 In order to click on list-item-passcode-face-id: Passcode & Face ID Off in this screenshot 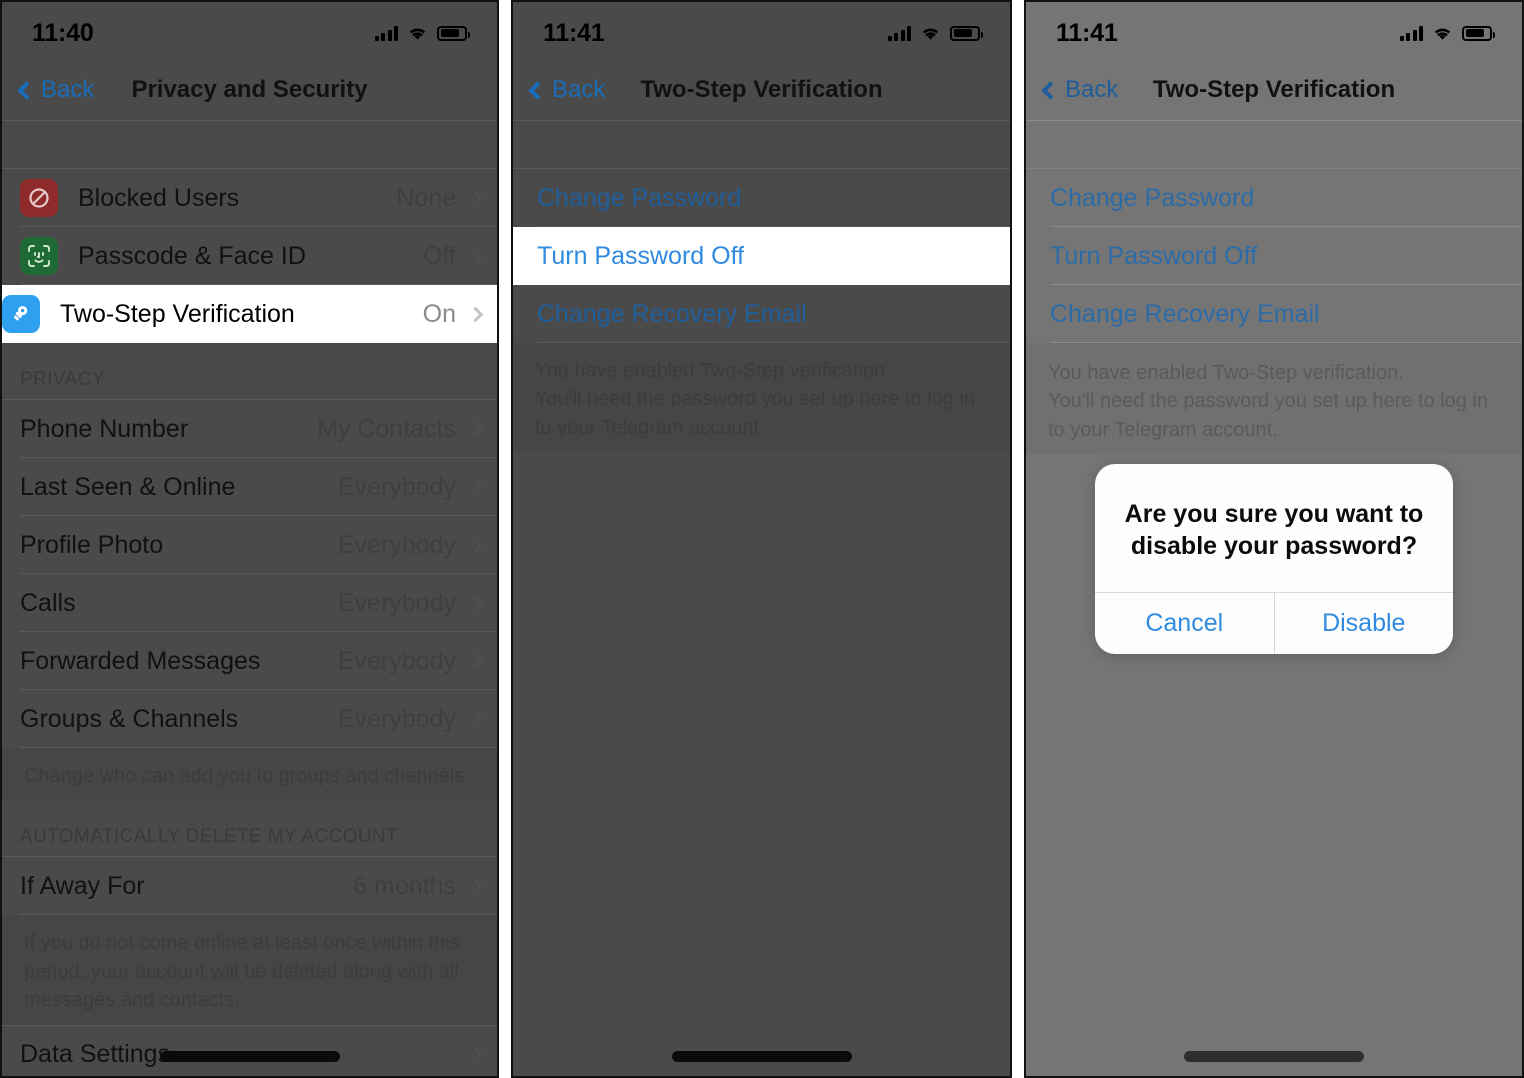, I will do `click(249, 256)`.